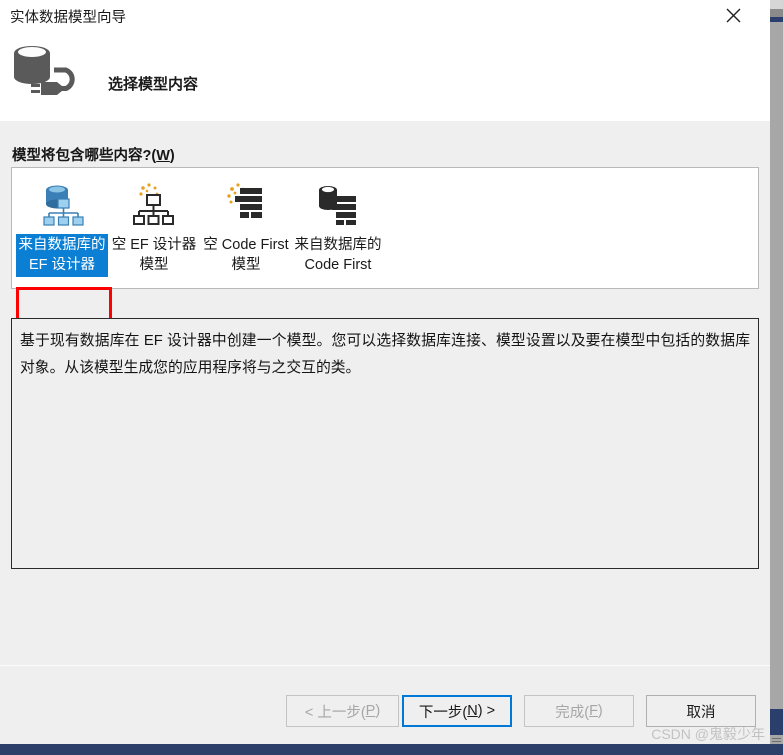  I want to click on prompt-label: 模型将包含哪些内容?(W), so click(93, 154).